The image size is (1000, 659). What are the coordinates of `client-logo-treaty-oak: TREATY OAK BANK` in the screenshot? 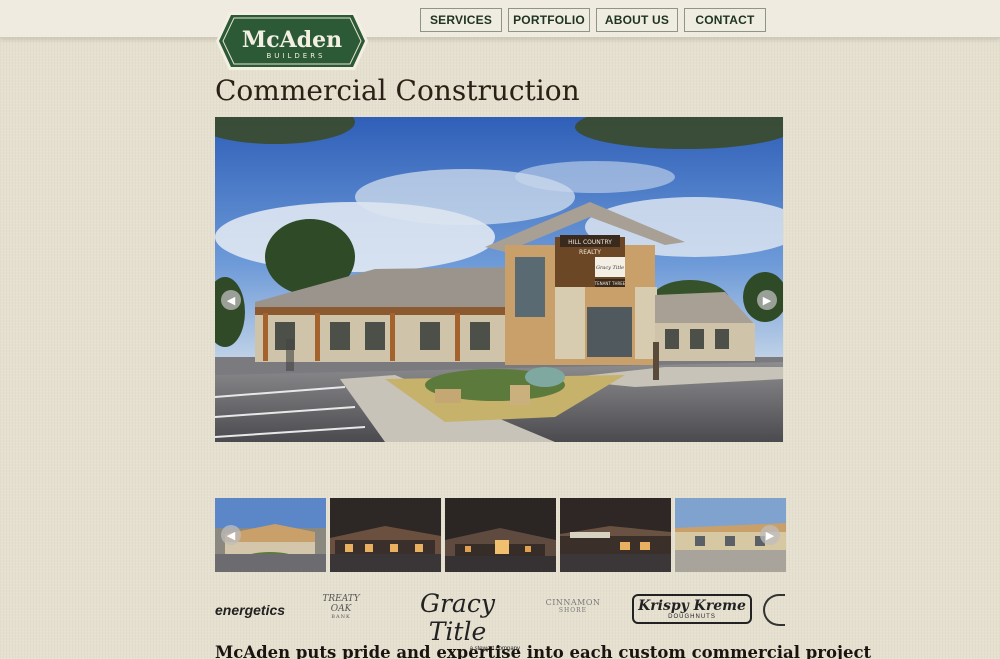 It's located at (341, 607).